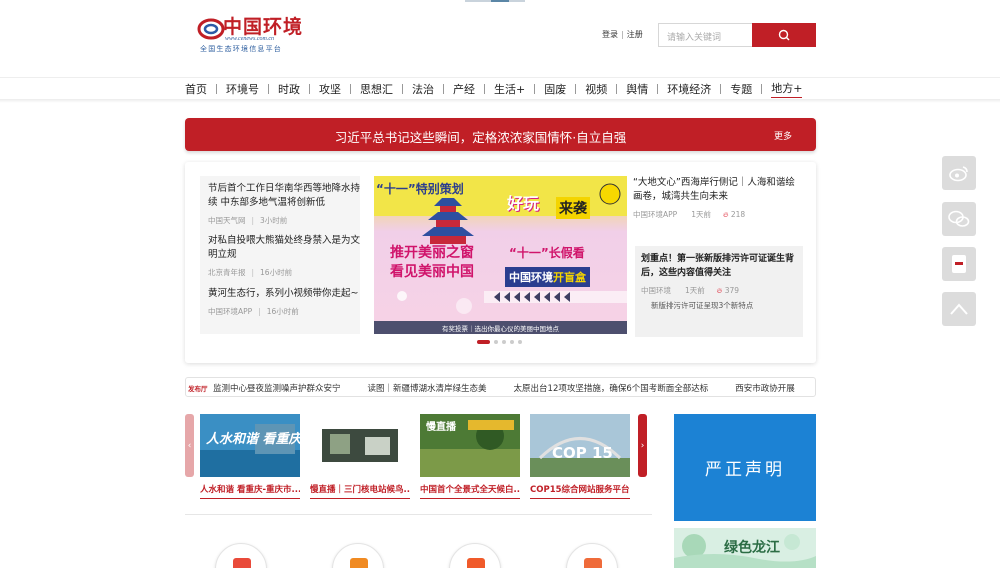 This screenshot has height=568, width=1000. What do you see at coordinates (250, 39) in the screenshot?
I see `logo-url: www.cenews.com.cn` at bounding box center [250, 39].